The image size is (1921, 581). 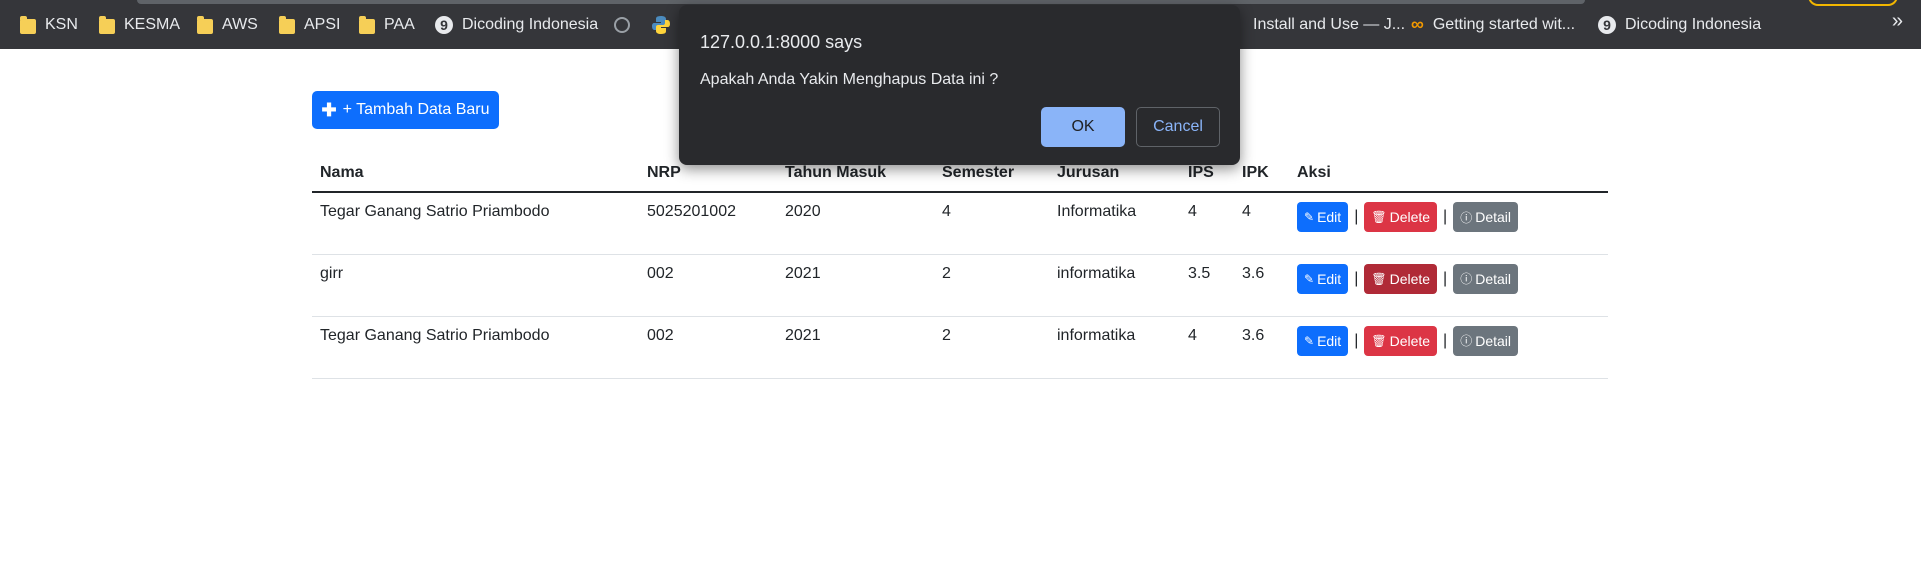 I want to click on profile-chip, so click(x=1853, y=3).